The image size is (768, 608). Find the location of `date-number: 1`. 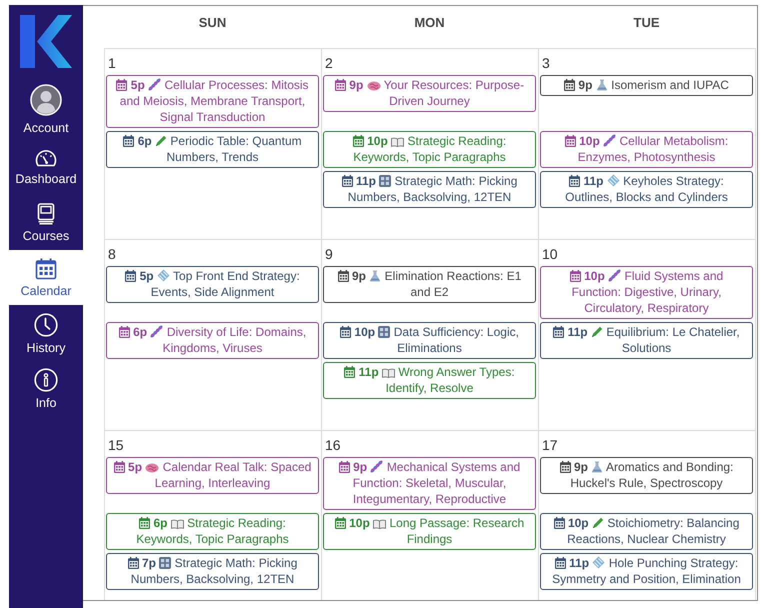

date-number: 1 is located at coordinates (112, 63).